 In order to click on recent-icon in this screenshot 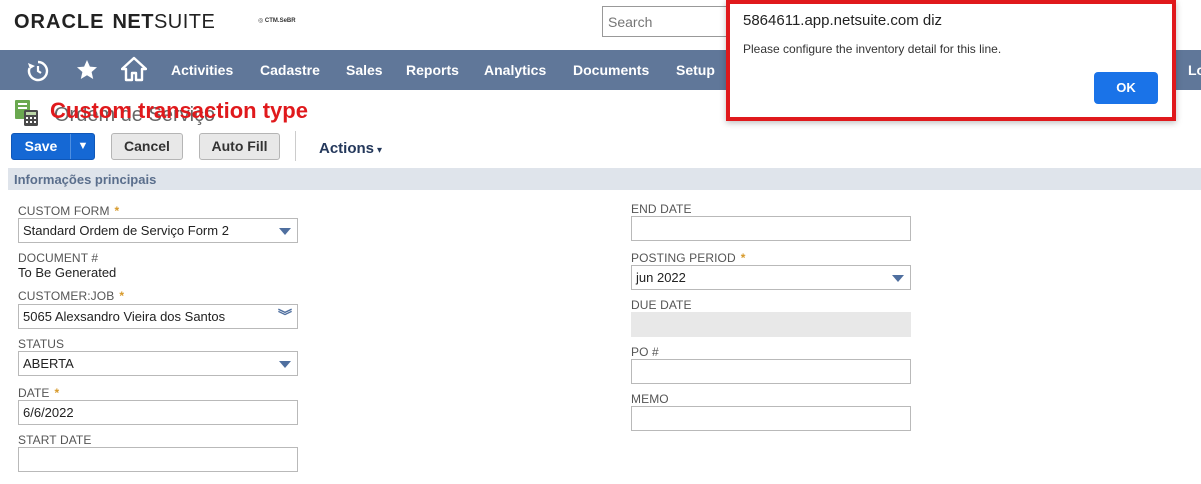, I will do `click(38, 71)`.